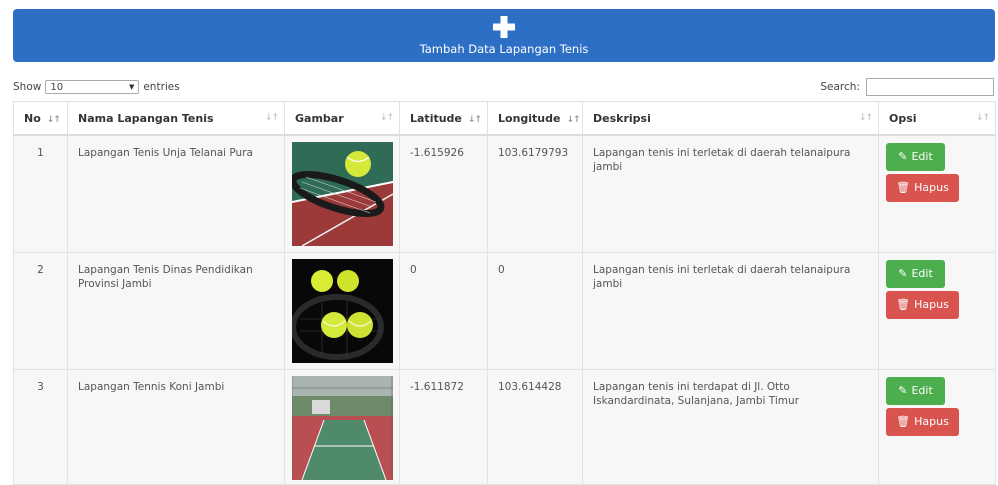  I want to click on add-tennis-court-button: Tambah Data Lapangan Tenis, so click(504, 35).